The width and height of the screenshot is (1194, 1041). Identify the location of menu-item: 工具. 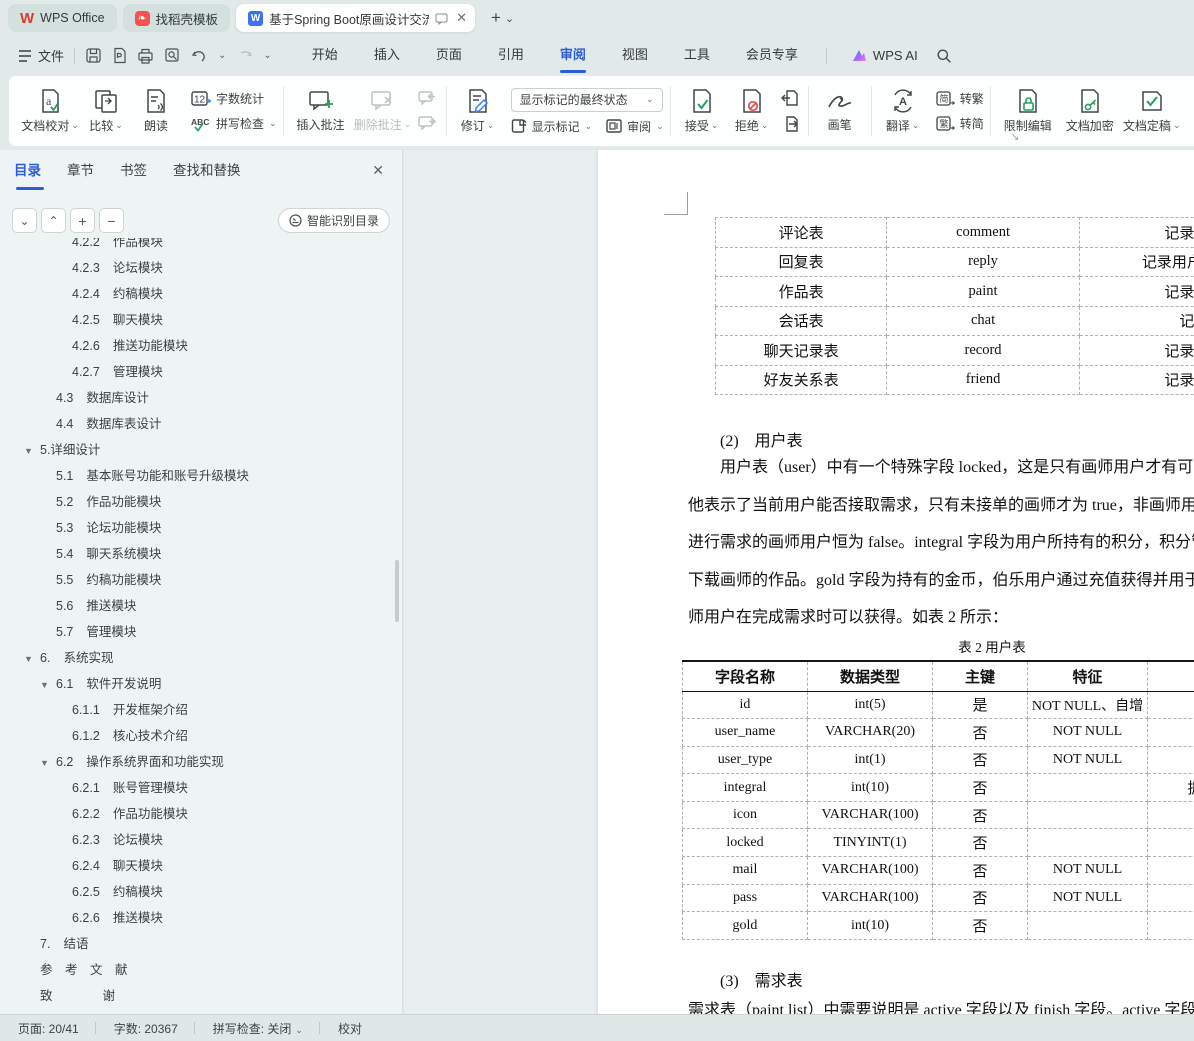
(697, 55).